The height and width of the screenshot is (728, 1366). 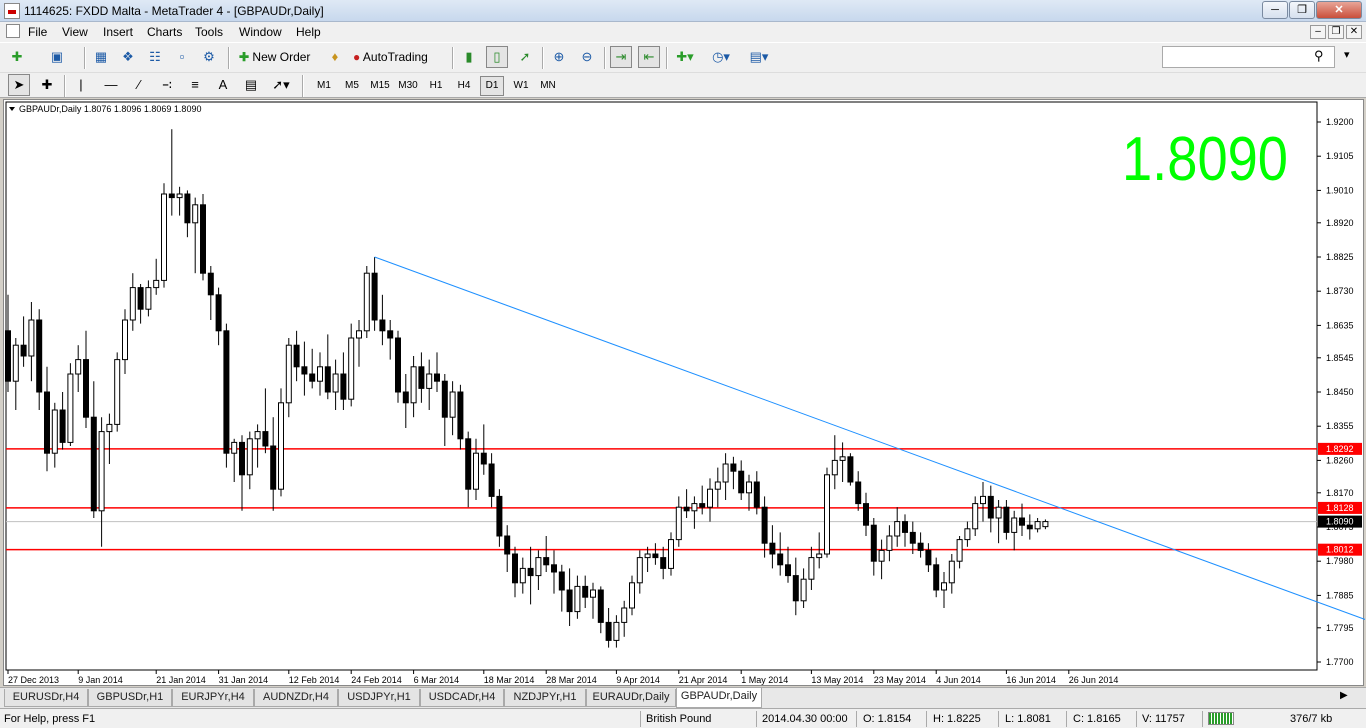 What do you see at coordinates (545, 698) in the screenshot?
I see `chart-tab-nzdjpyr-h1: NZDJPYr,H1` at bounding box center [545, 698].